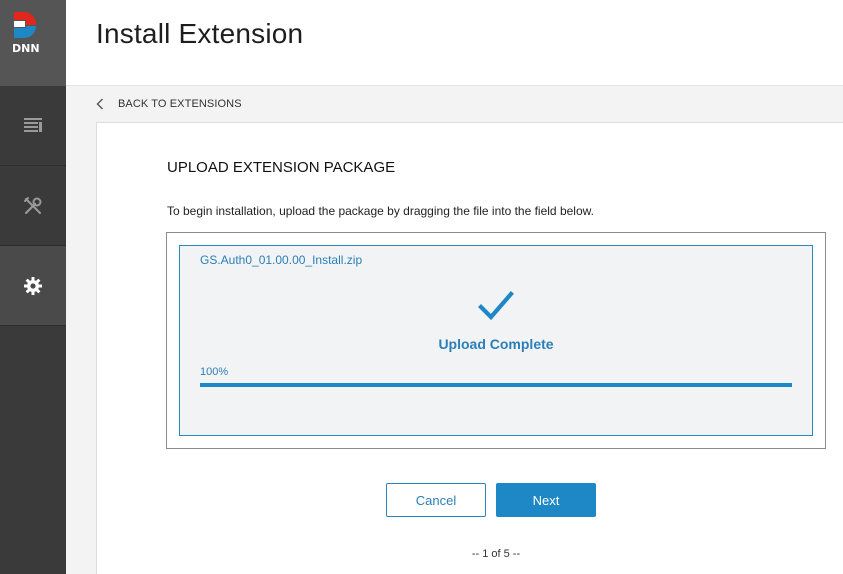 This screenshot has height=574, width=843. I want to click on upload-status-text: Upload Complete, so click(496, 344).